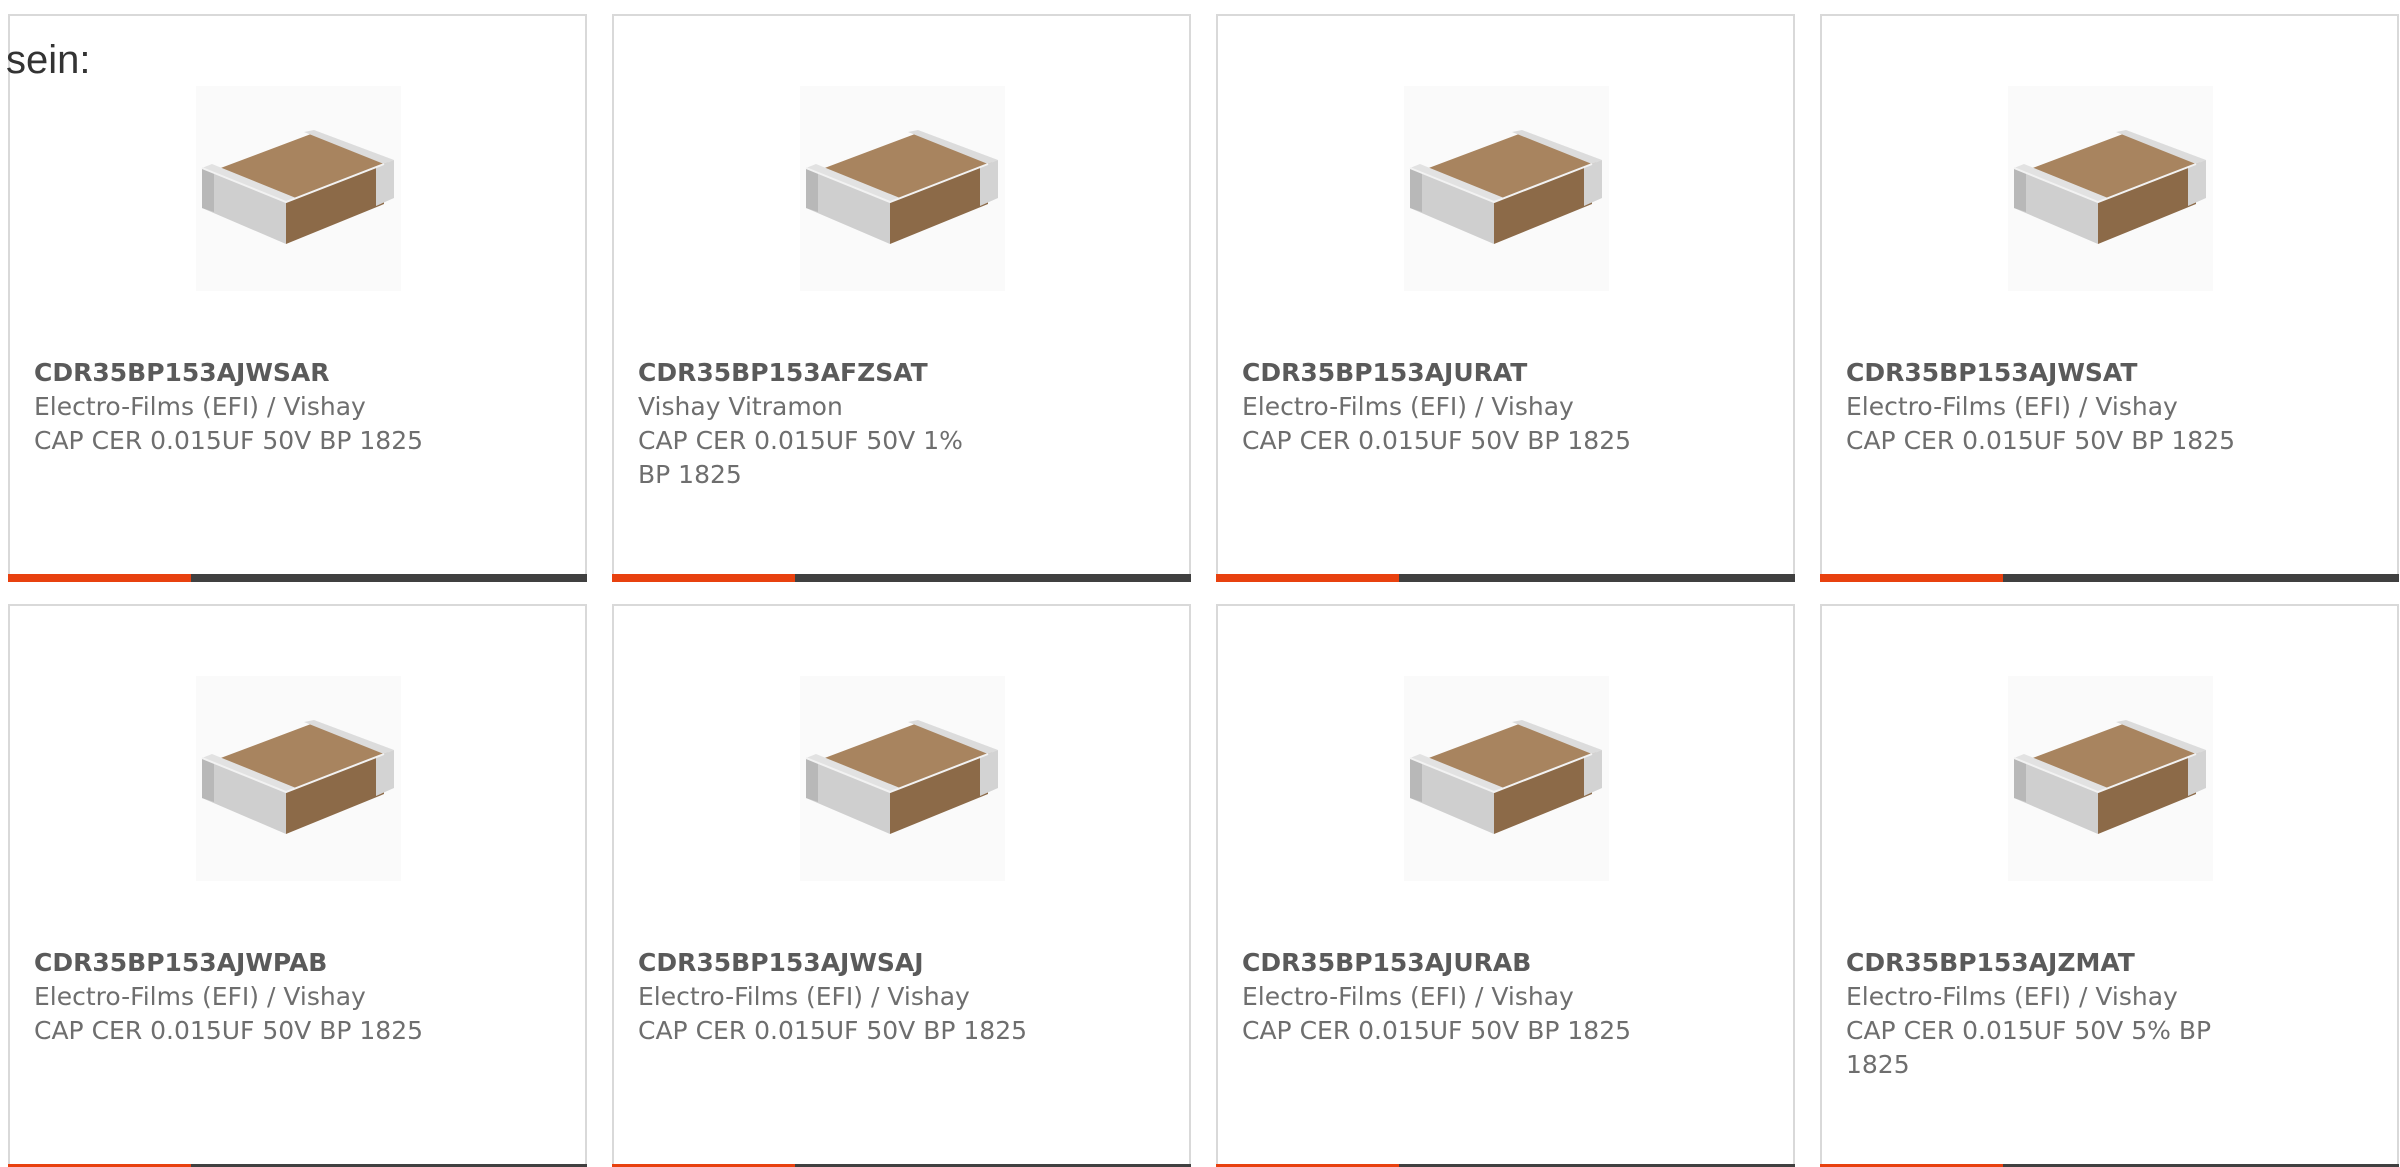  What do you see at coordinates (2056, 373) in the screenshot?
I see `part-number: CDR35BP153AJWSAT` at bounding box center [2056, 373].